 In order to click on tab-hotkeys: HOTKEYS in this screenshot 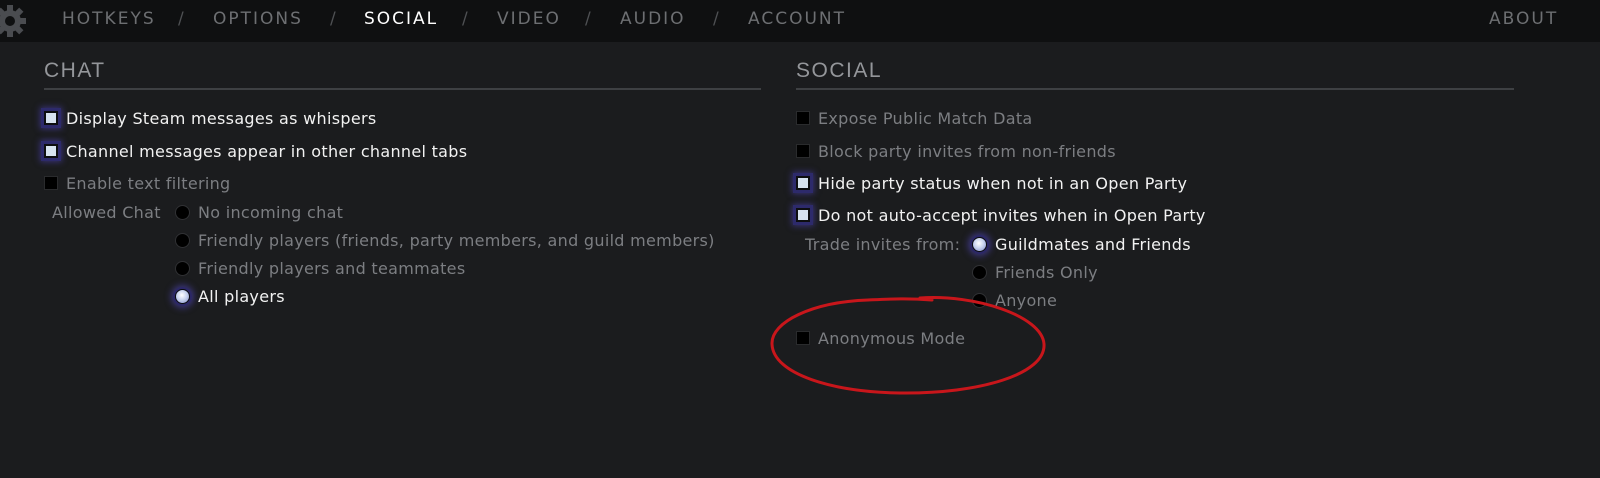, I will do `click(109, 19)`.